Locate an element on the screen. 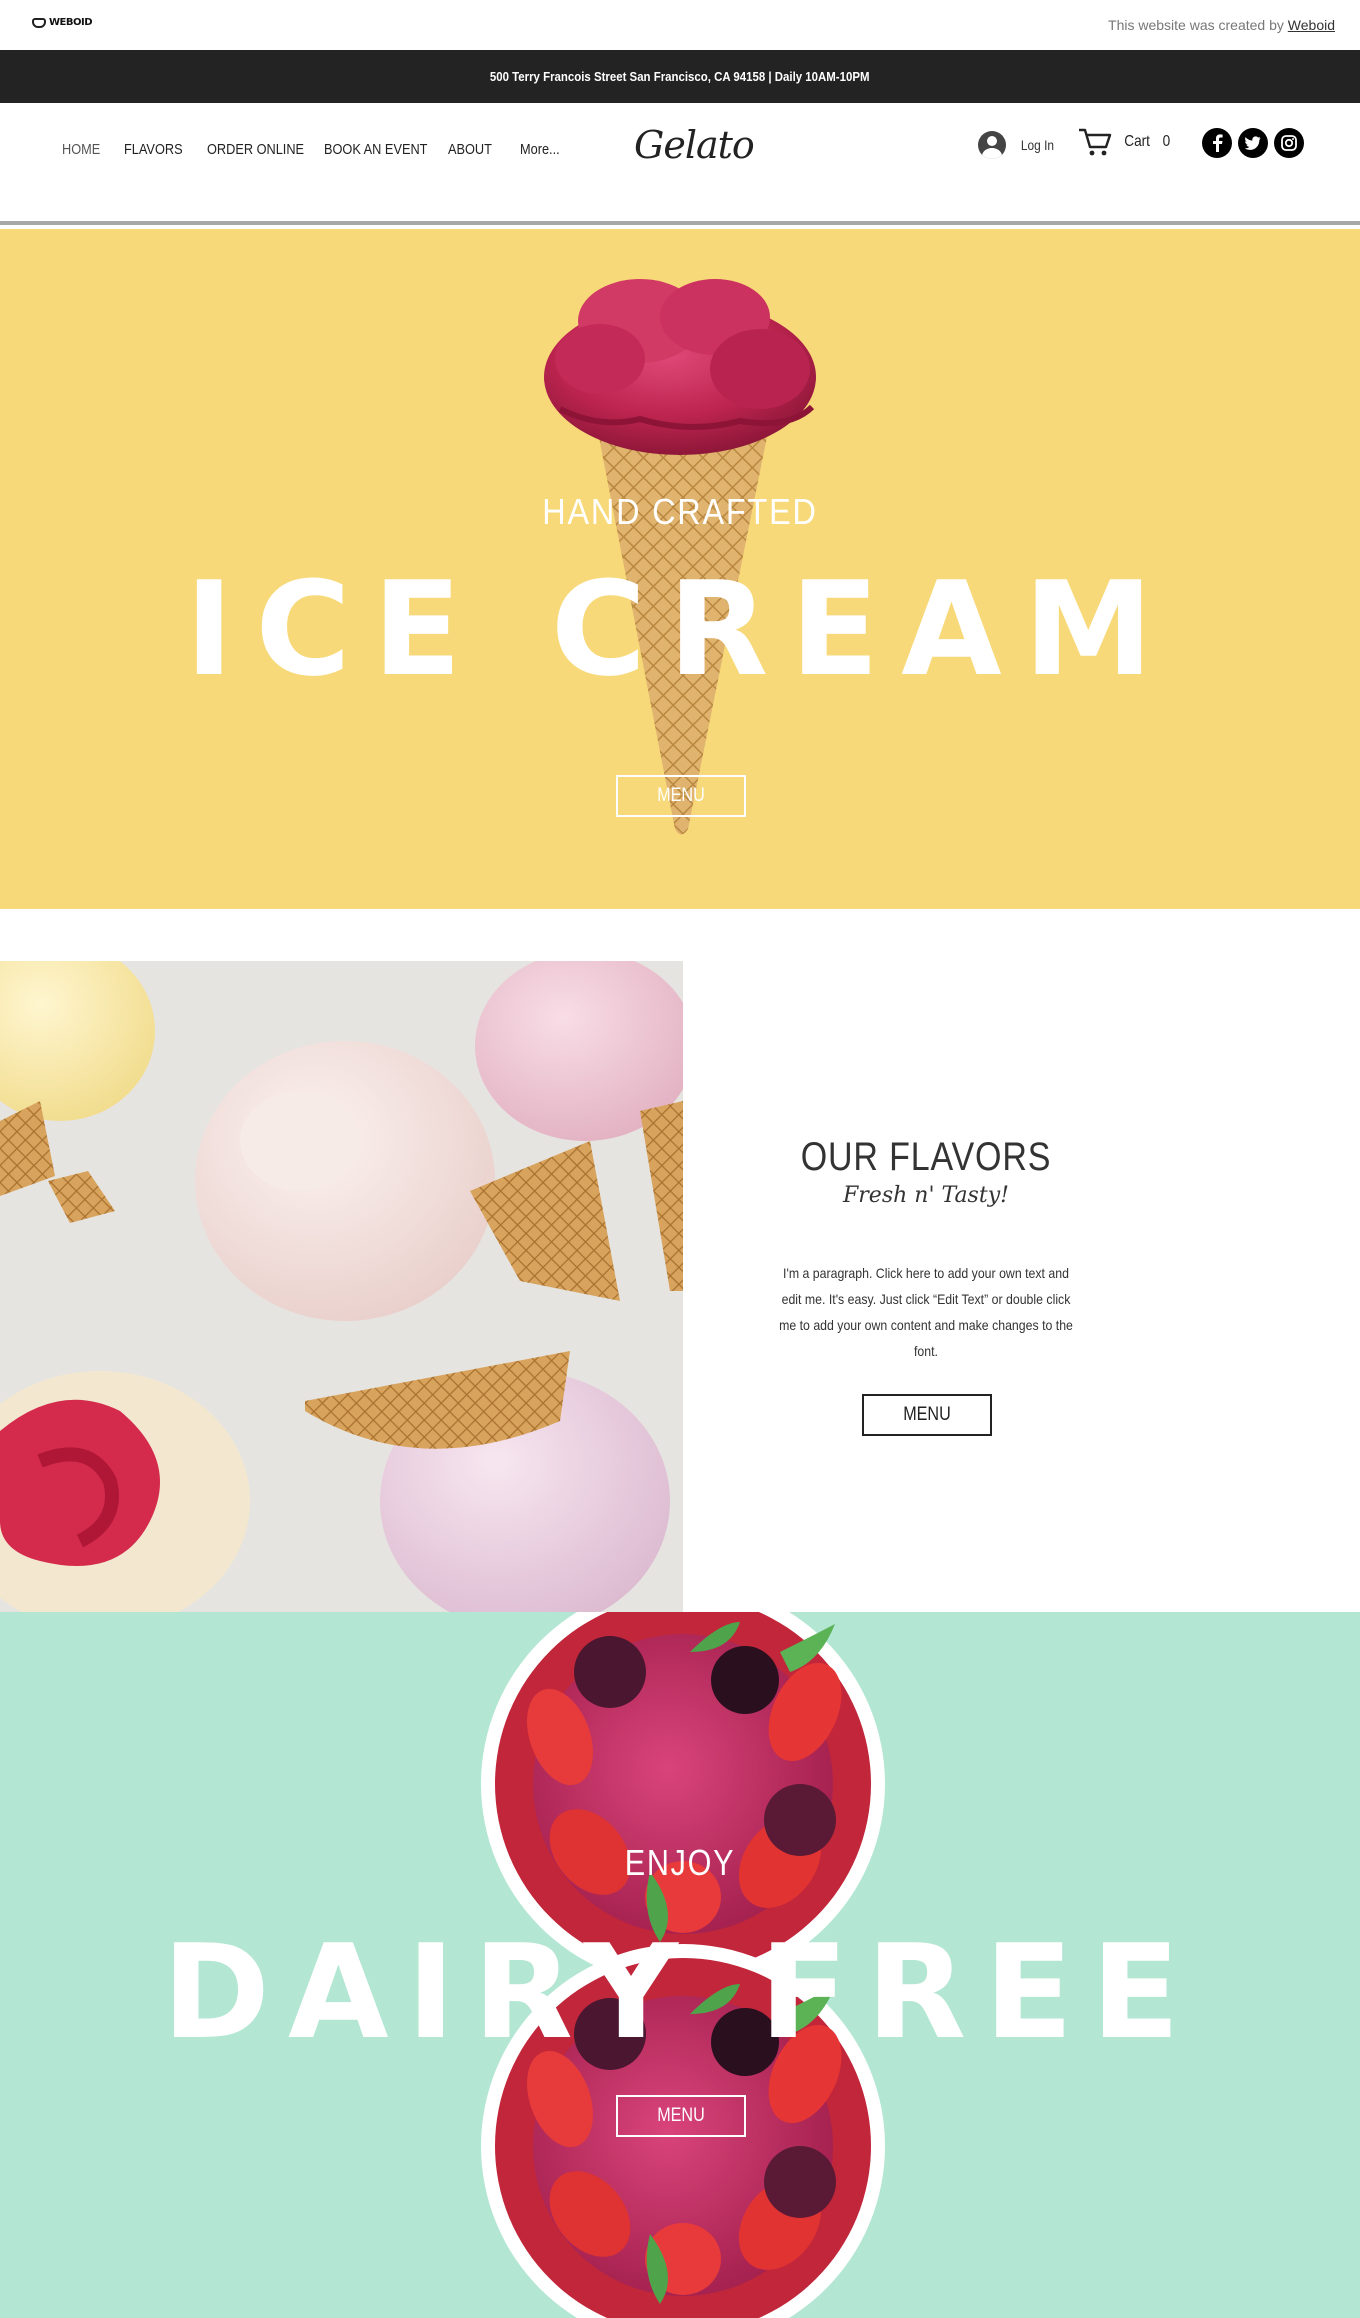 The height and width of the screenshot is (2318, 1360). hero-menu-button: MENU is located at coordinates (681, 796).